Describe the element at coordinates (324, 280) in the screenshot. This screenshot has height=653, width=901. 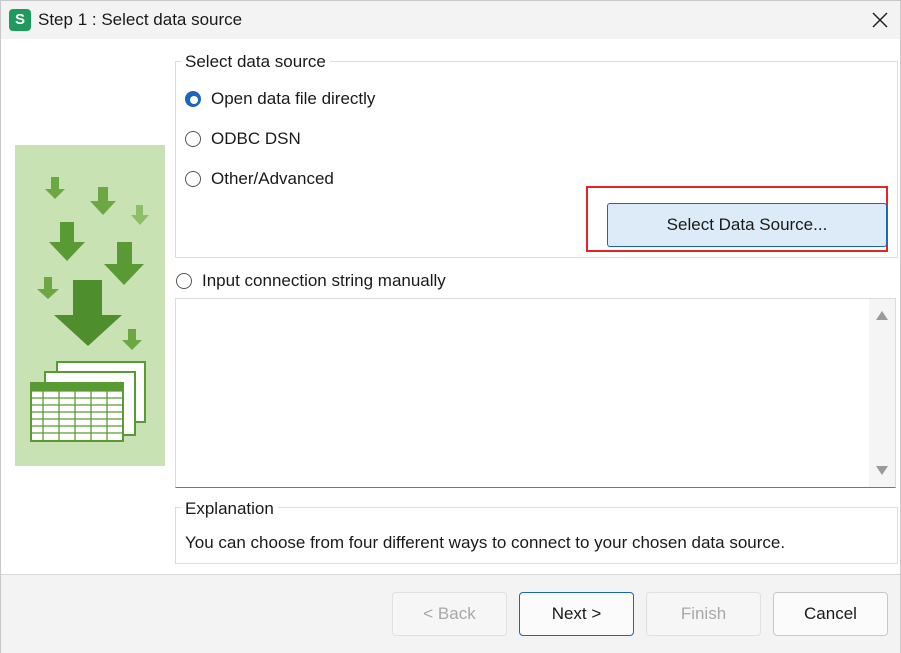
I see `radio-connection-string-label: Input connection string manually` at that location.